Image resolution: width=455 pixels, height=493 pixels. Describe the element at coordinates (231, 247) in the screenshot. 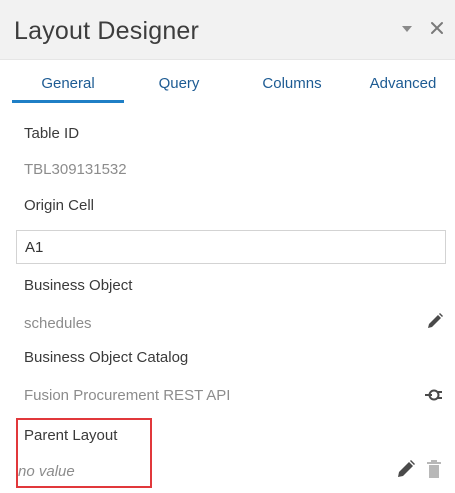

I see `origin-cell-input: A1` at that location.